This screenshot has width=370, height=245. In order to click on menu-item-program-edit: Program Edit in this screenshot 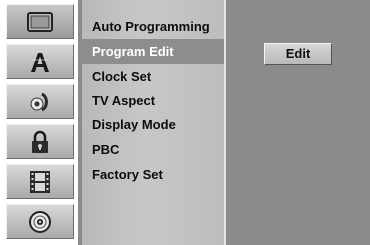, I will do `click(153, 51)`.